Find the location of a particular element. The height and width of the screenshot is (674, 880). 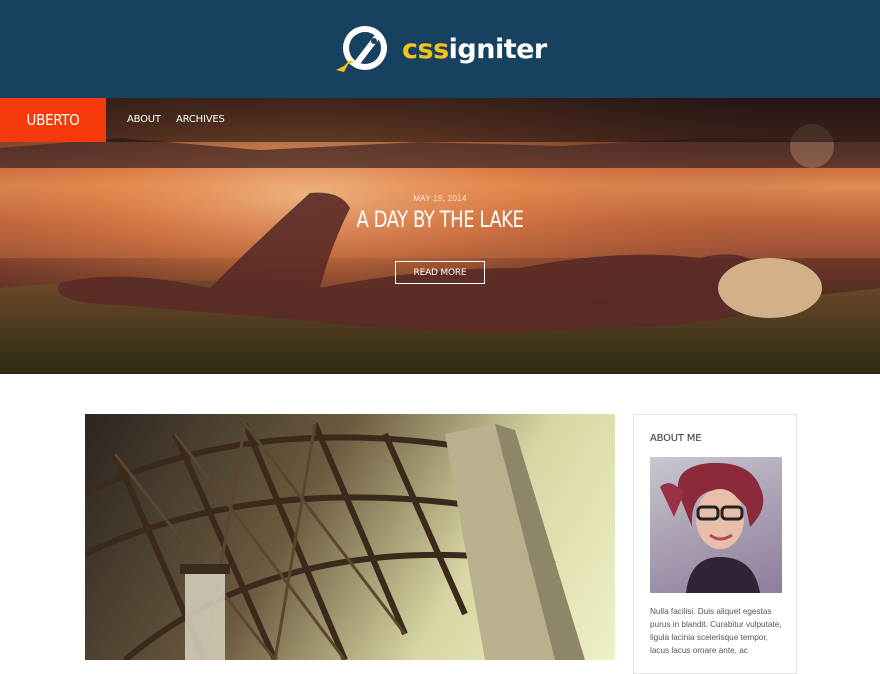

post-date: MAY 19, 2014 is located at coordinates (440, 198).